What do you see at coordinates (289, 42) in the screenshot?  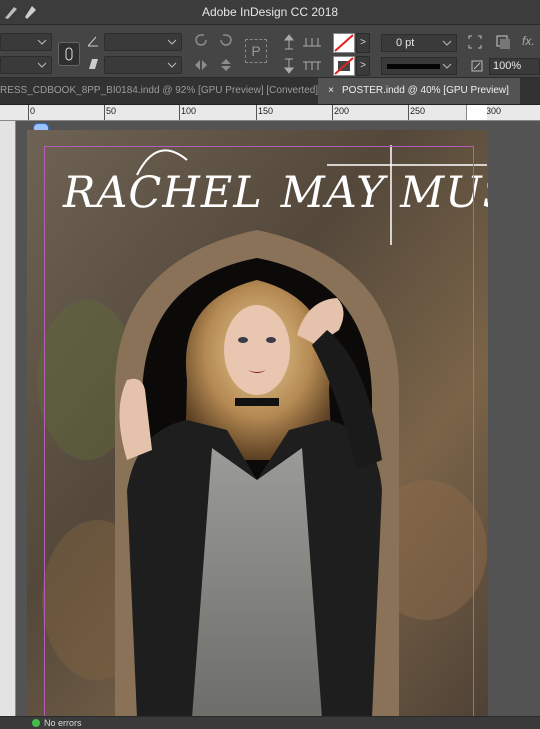 I see `align-top-icon` at bounding box center [289, 42].